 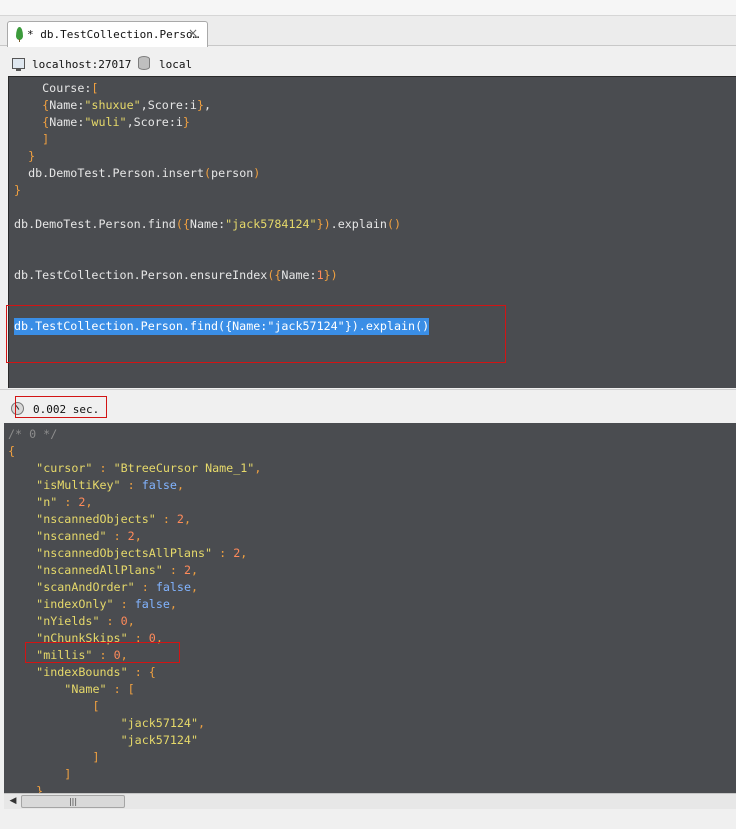 I want to click on close-icon: ×, so click(x=193, y=33).